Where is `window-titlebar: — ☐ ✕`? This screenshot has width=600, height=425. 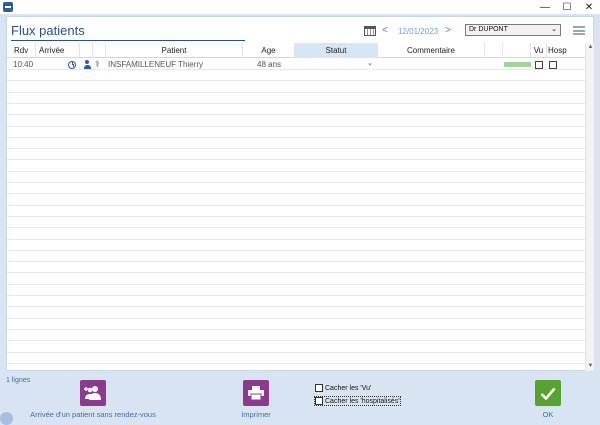 window-titlebar: — ☐ ✕ is located at coordinates (300, 7).